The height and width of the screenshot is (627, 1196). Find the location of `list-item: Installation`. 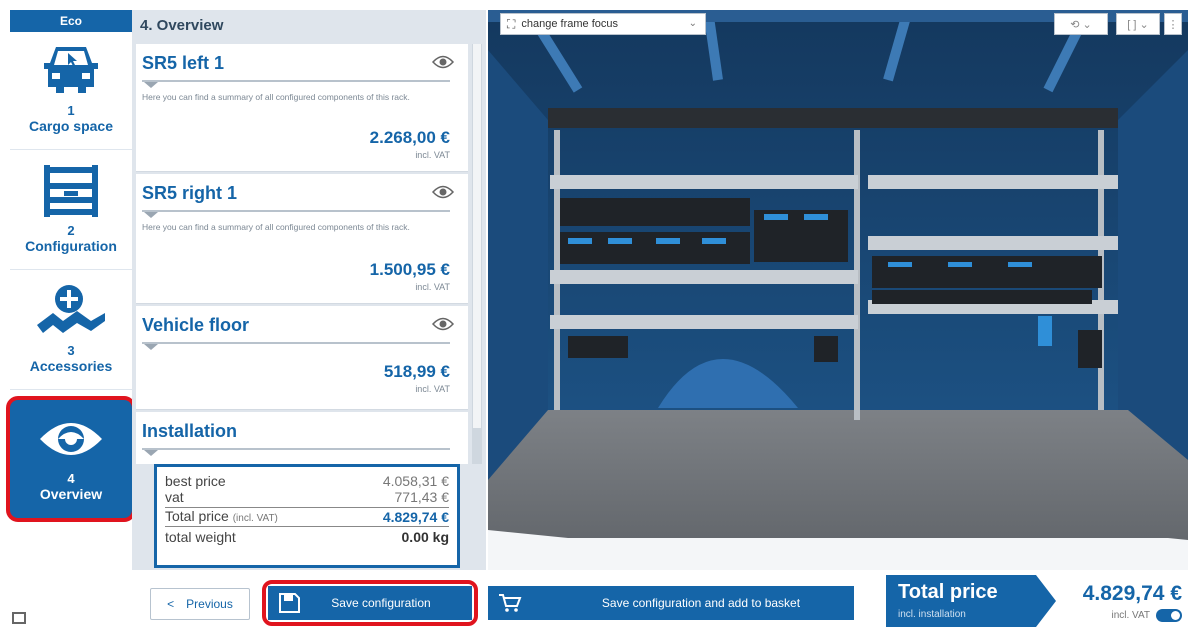

list-item: Installation is located at coordinates (302, 438).